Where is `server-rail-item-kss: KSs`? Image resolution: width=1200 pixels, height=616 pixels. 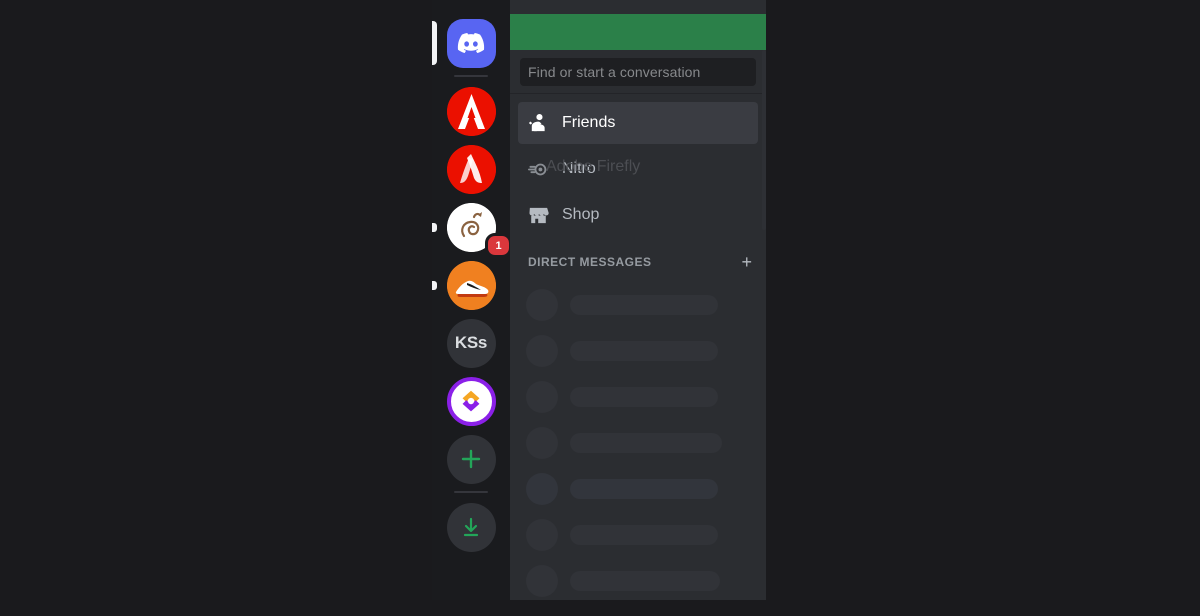
server-rail-item-kss: KSs is located at coordinates (471, 343).